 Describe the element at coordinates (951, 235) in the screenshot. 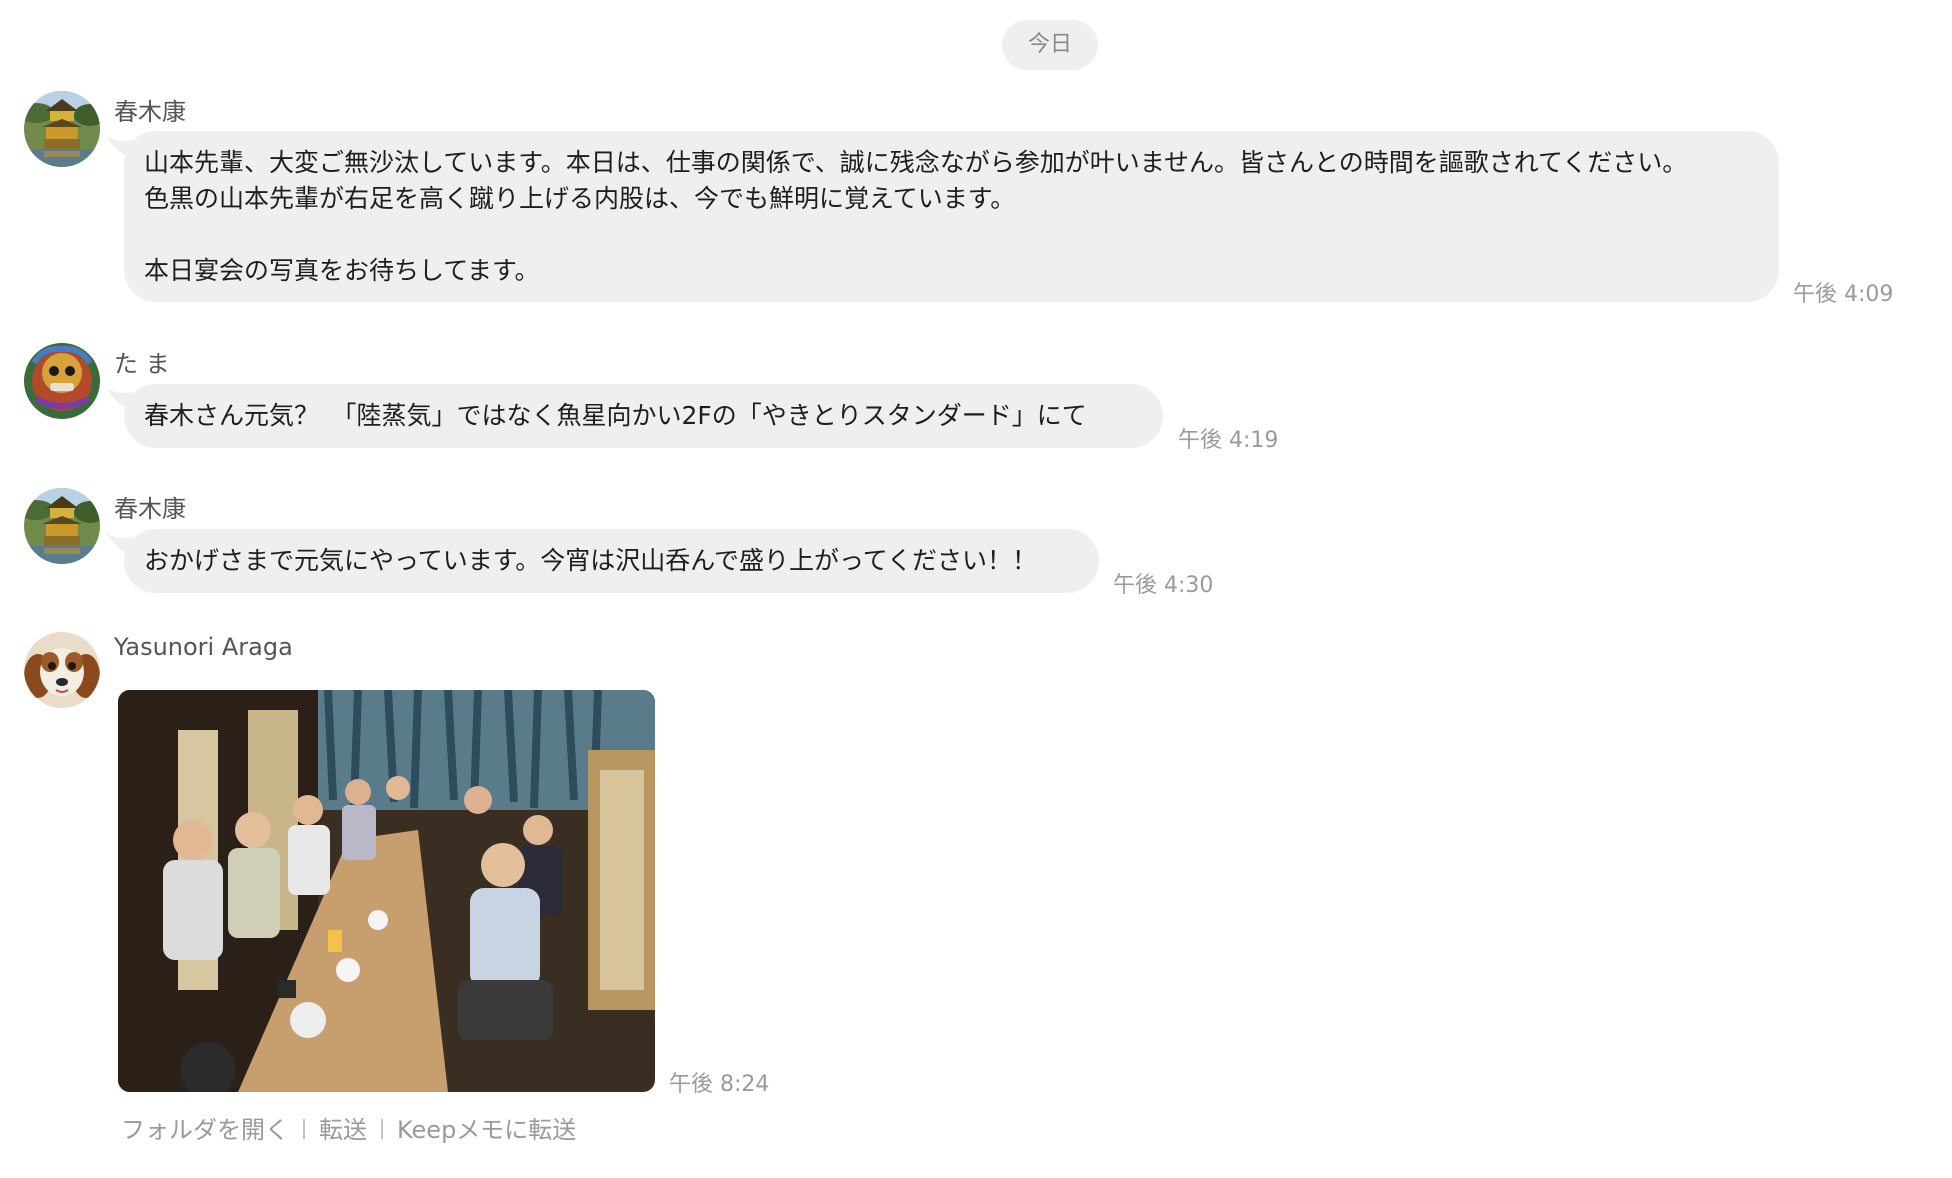

I see `message-line` at that location.